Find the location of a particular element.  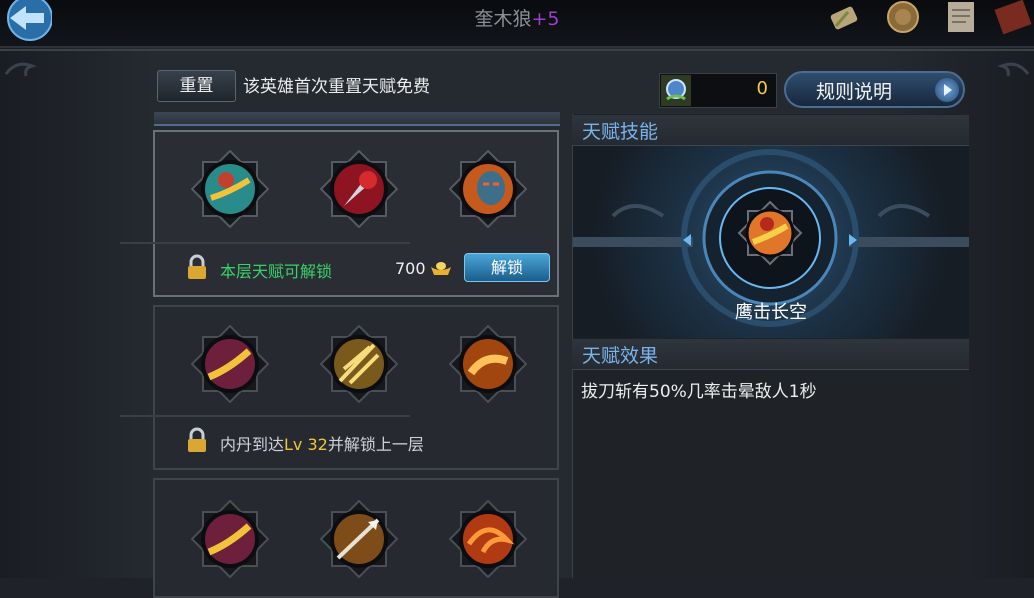

unlock-button: 解锁 is located at coordinates (507, 267).